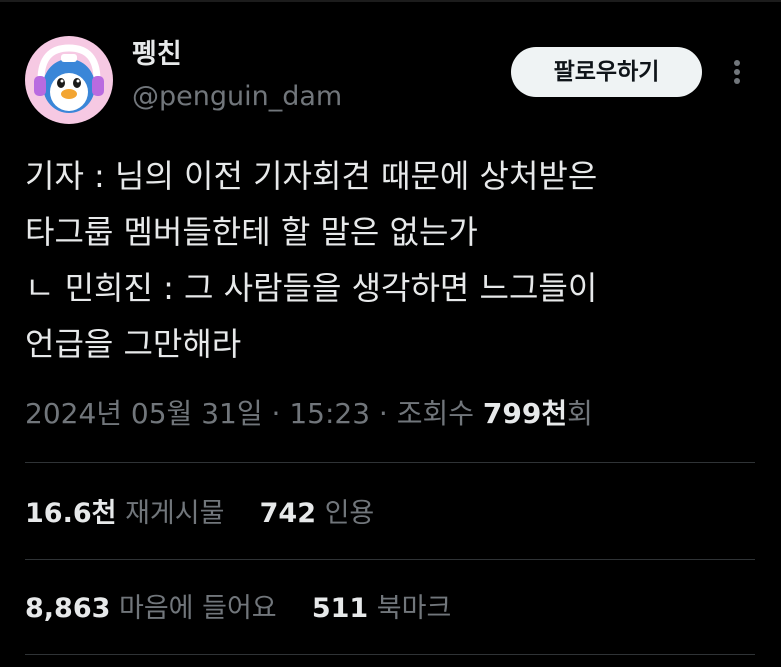 The height and width of the screenshot is (667, 781). Describe the element at coordinates (606, 72) in the screenshot. I see `follow-button: 팔로우하기` at that location.